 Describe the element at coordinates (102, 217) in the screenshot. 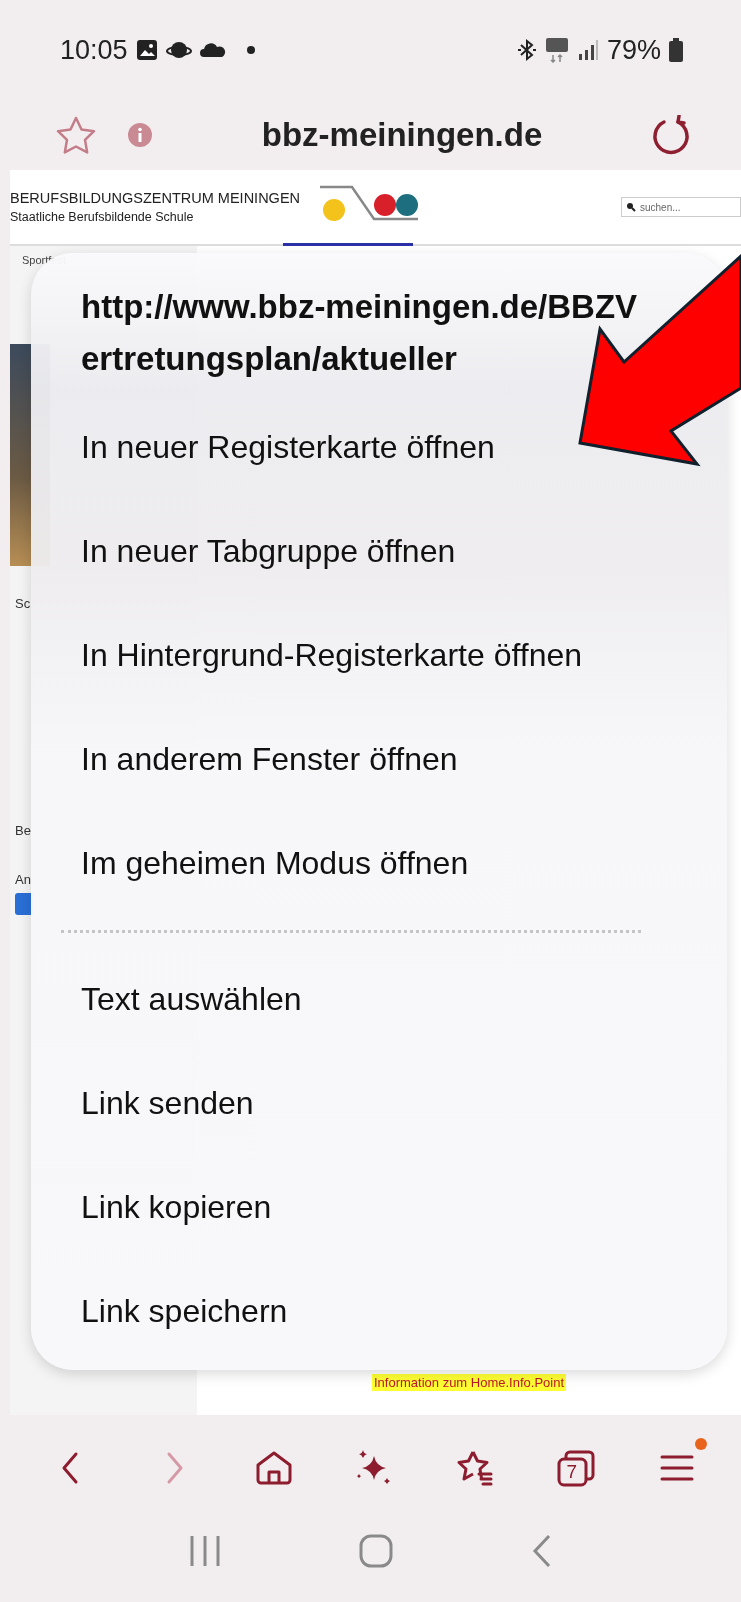

I see `site-subtitle: Staatliche Berufsbildende Schule` at that location.